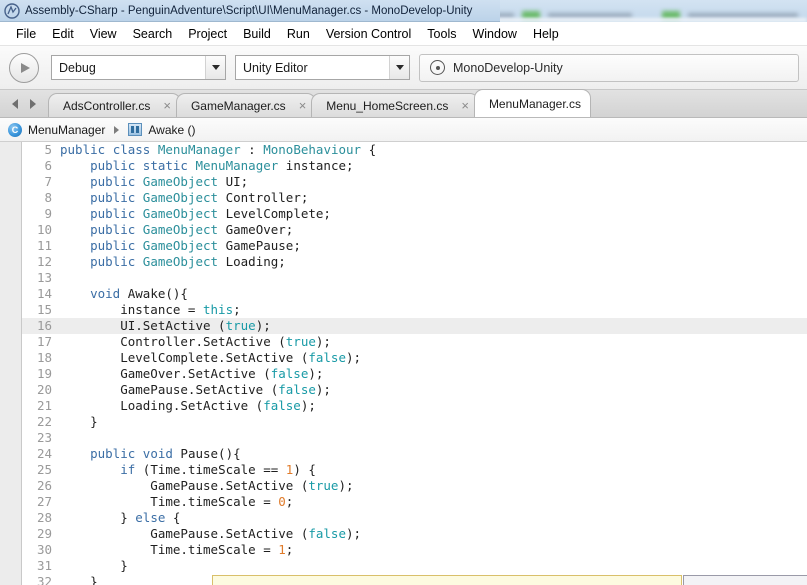  What do you see at coordinates (387, 105) in the screenshot?
I see `tab-label: Menu_HomeScreen.cs` at bounding box center [387, 105].